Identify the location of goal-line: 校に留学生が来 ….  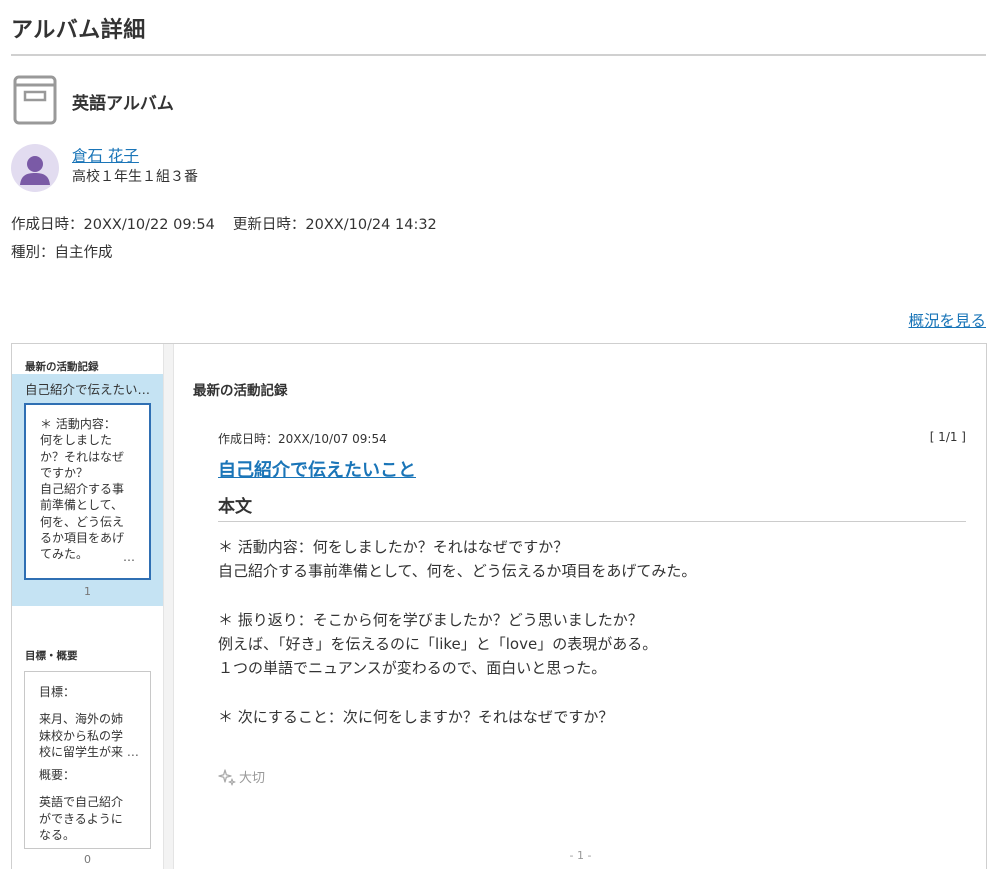
(90, 752).